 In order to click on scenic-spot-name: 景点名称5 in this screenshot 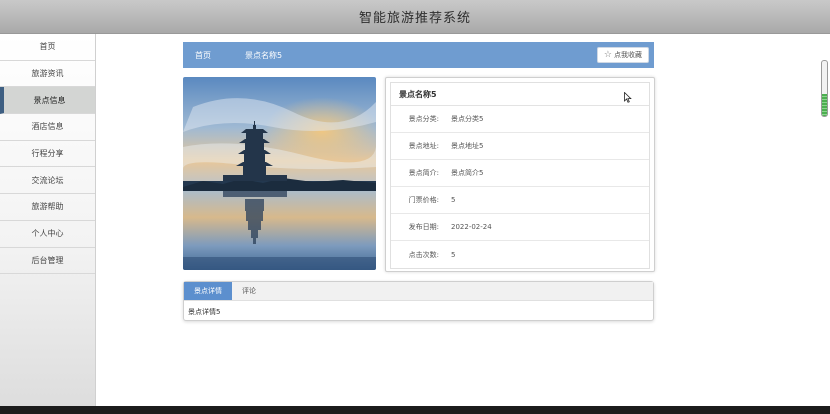, I will do `click(520, 94)`.